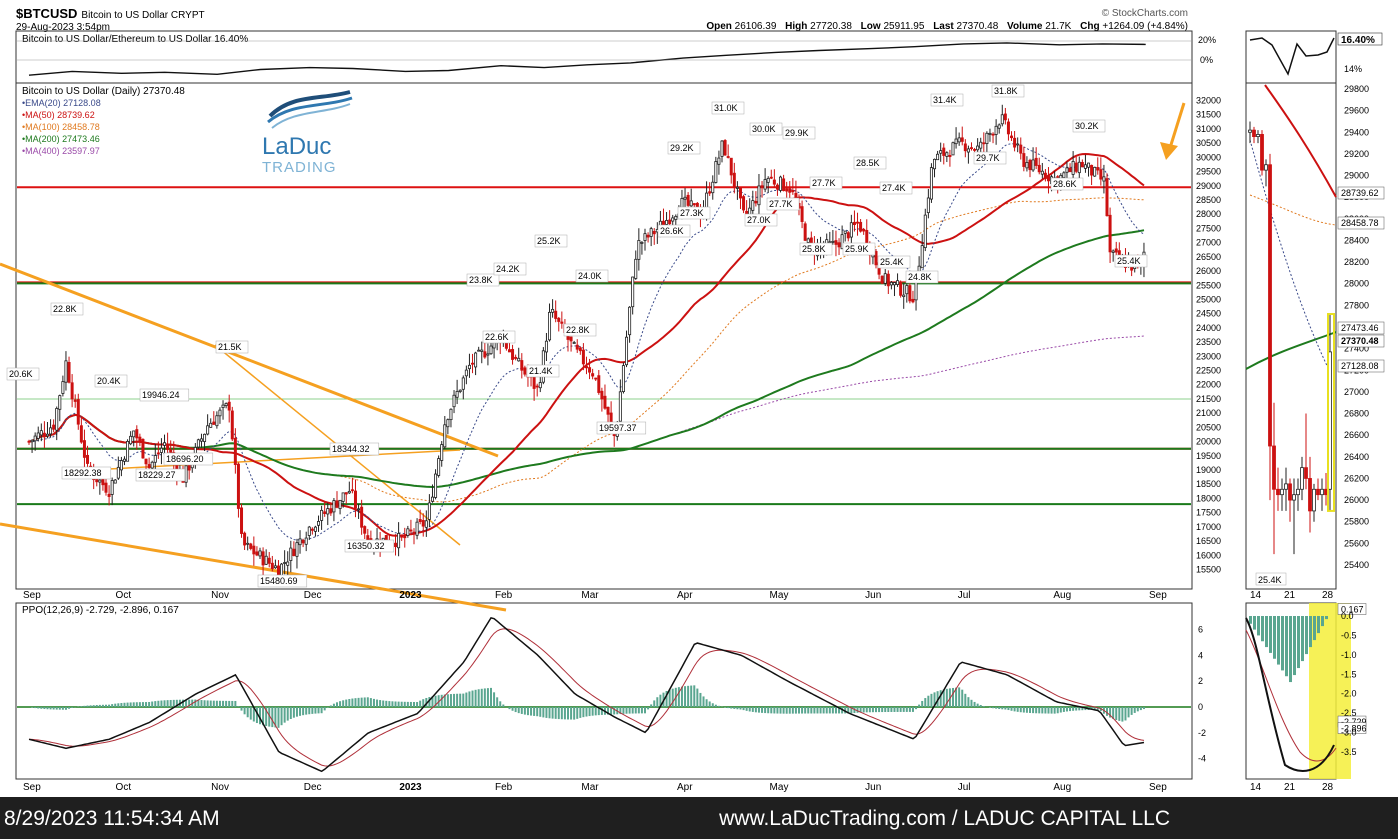  Describe the element at coordinates (1208, 470) in the screenshot. I see `price-y-tick-label: 19000` at that location.